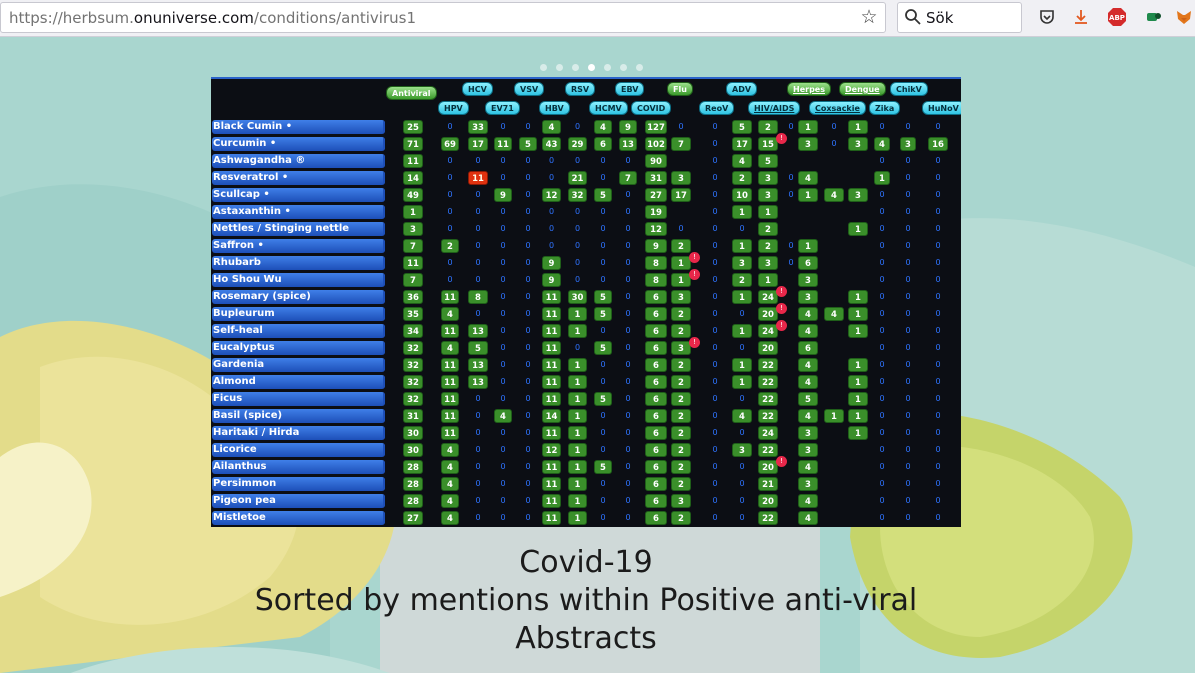 The image size is (1195, 673). Describe the element at coordinates (298, 195) in the screenshot. I see `herb-name: Scullcap •` at that location.